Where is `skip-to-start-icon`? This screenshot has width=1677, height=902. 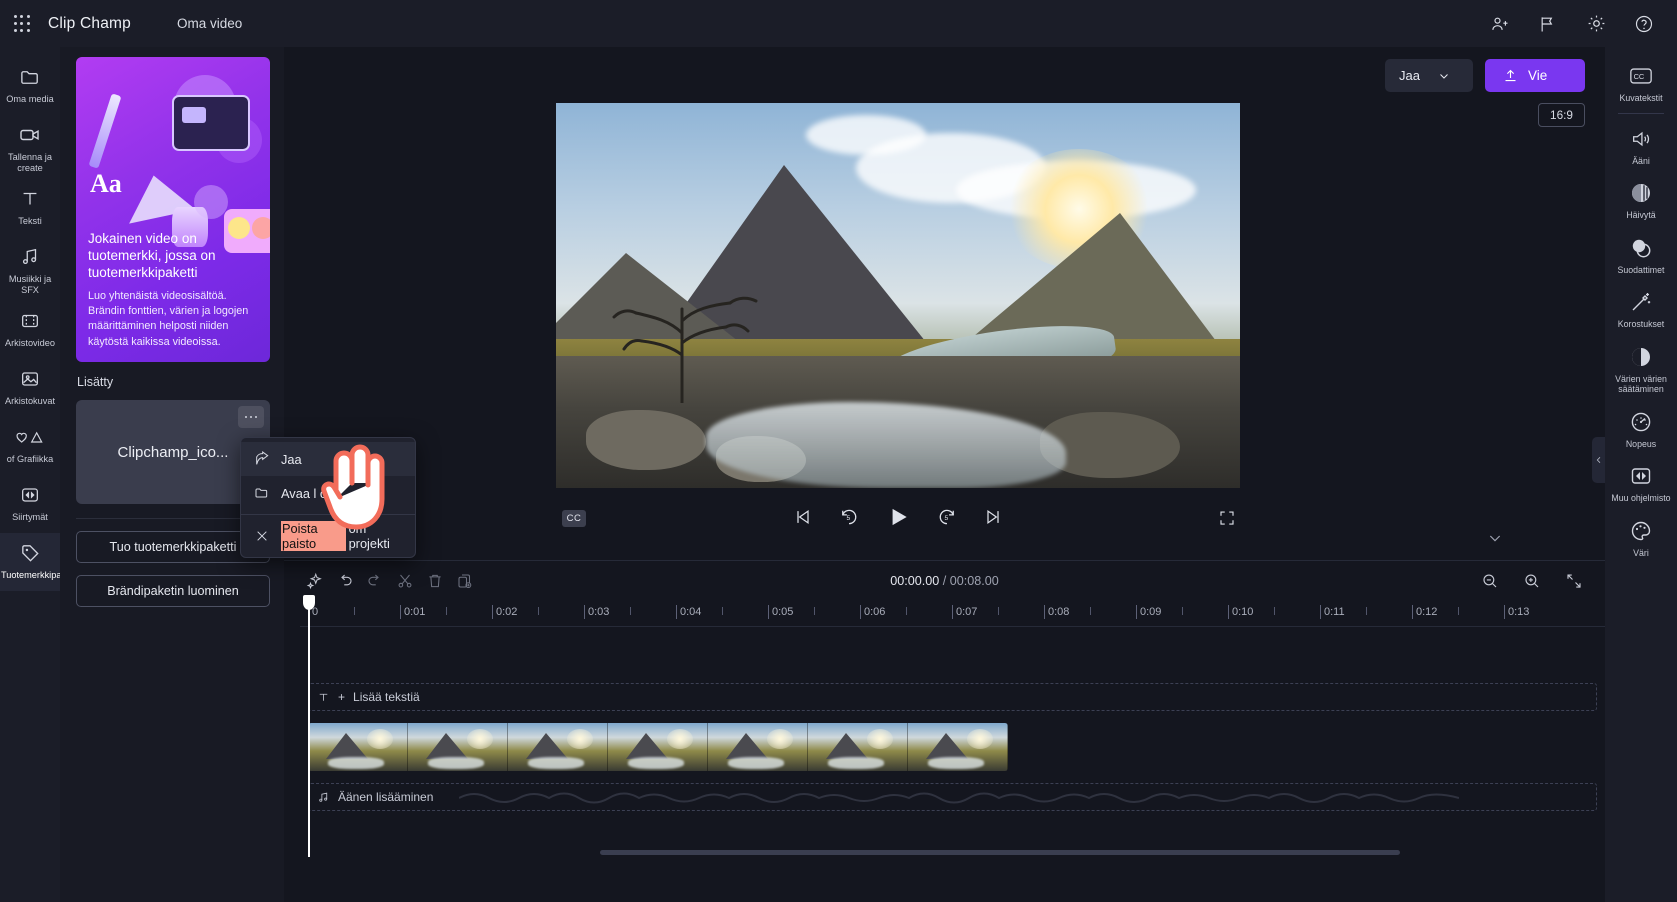
skip-to-start-icon is located at coordinates (803, 517).